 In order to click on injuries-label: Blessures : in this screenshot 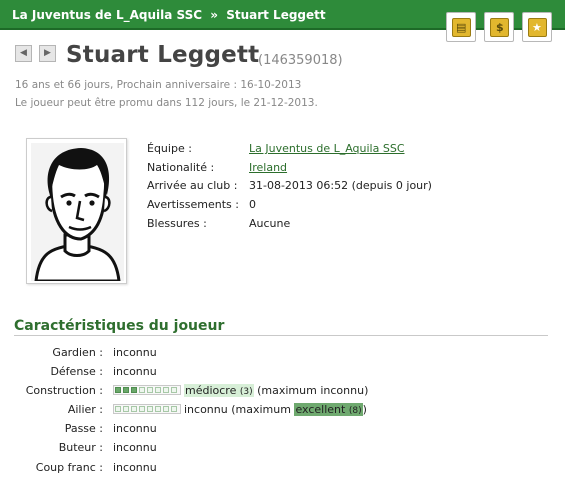, I will do `click(177, 223)`.